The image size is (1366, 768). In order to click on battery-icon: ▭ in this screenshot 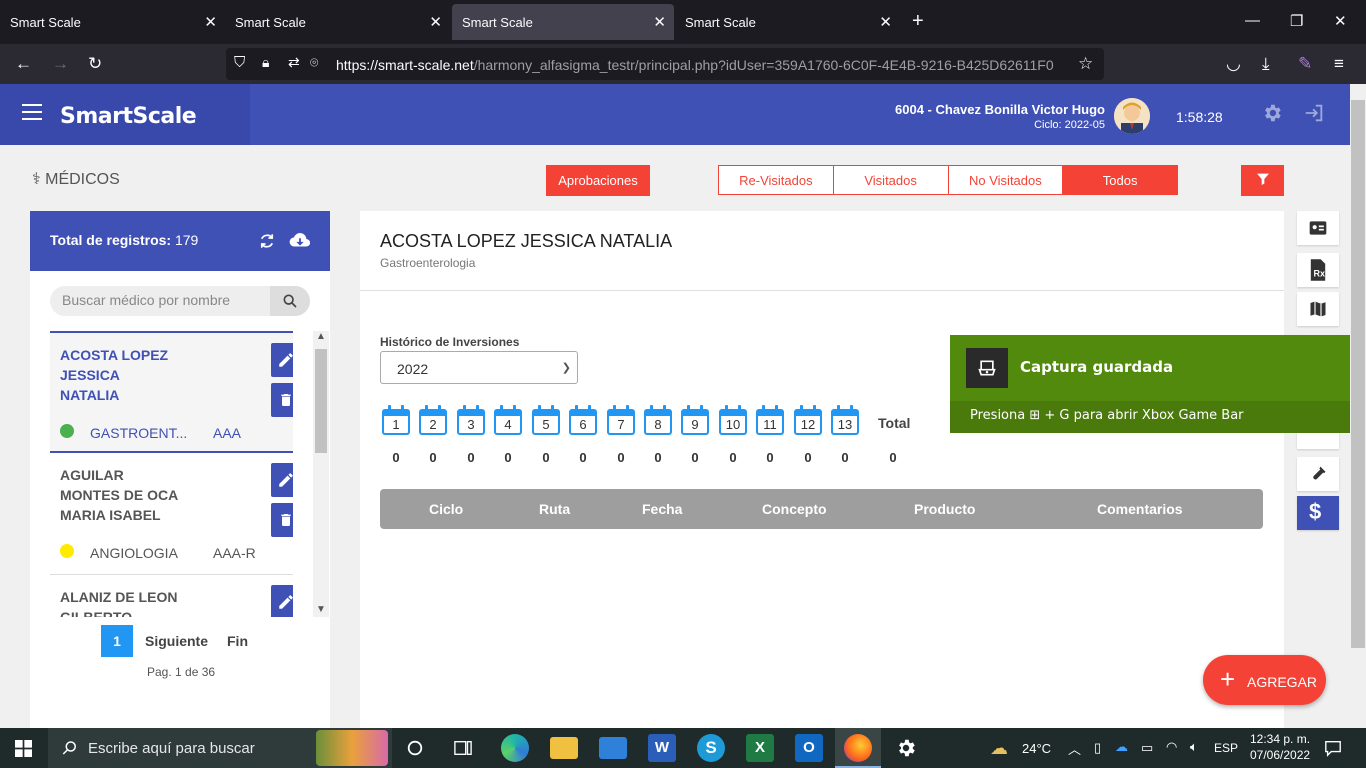, I will do `click(1147, 748)`.